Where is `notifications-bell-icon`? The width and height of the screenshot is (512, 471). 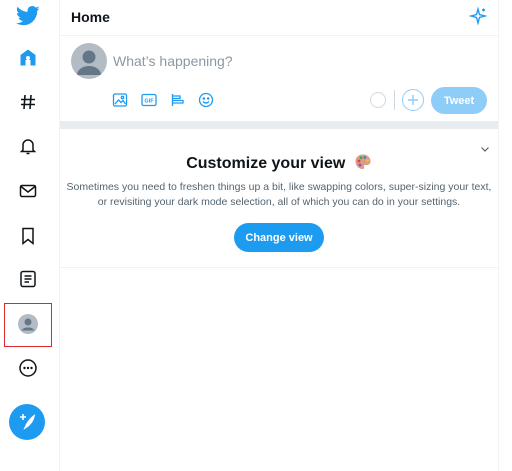
notifications-bell-icon is located at coordinates (28, 146).